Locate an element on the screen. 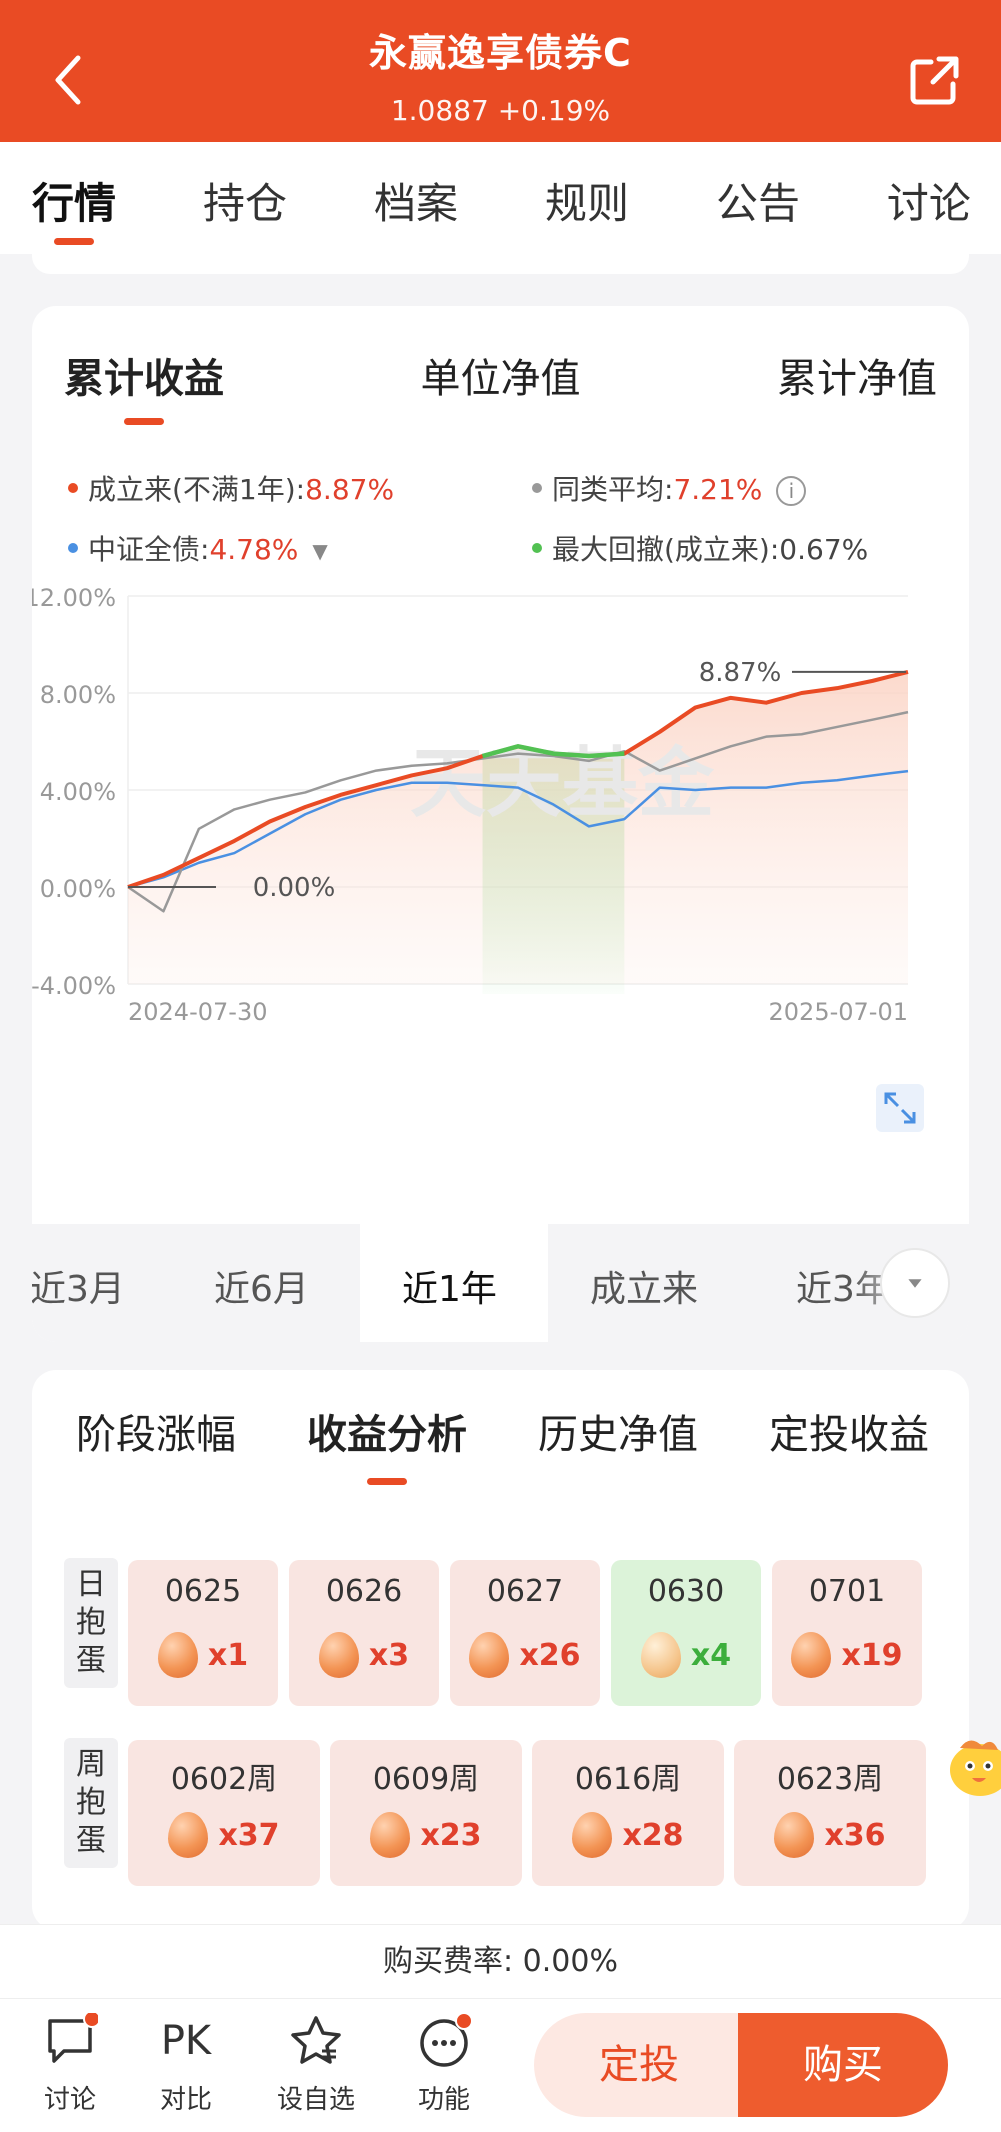 The height and width of the screenshot is (2132, 1001). daily-cell: 0625 x1 is located at coordinates (203, 1633).